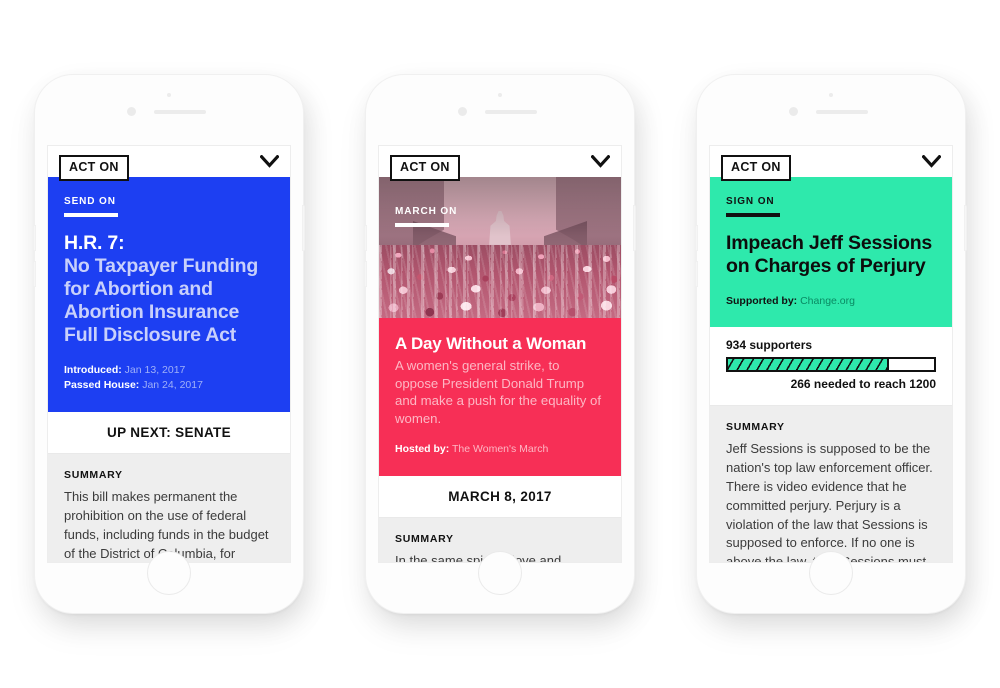 This screenshot has height=688, width=1000. Describe the element at coordinates (808, 365) in the screenshot. I see `progress-bar-fill` at that location.